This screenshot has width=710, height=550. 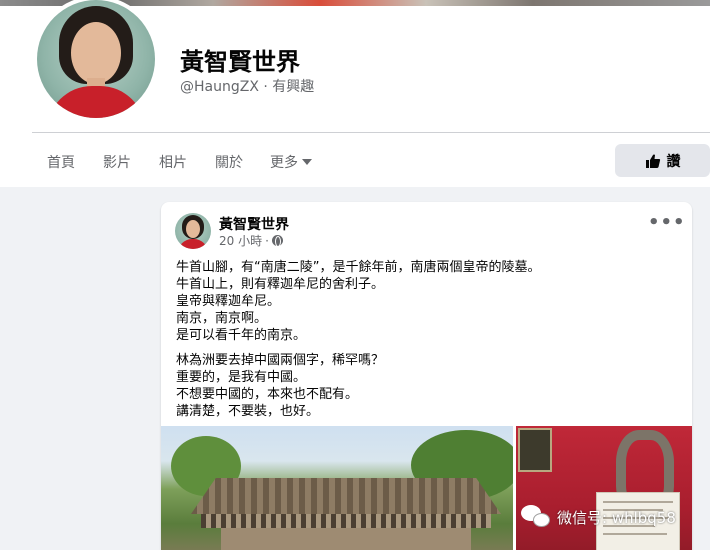 I want to click on post-line: 重要的，是我有中國。, so click(x=241, y=377).